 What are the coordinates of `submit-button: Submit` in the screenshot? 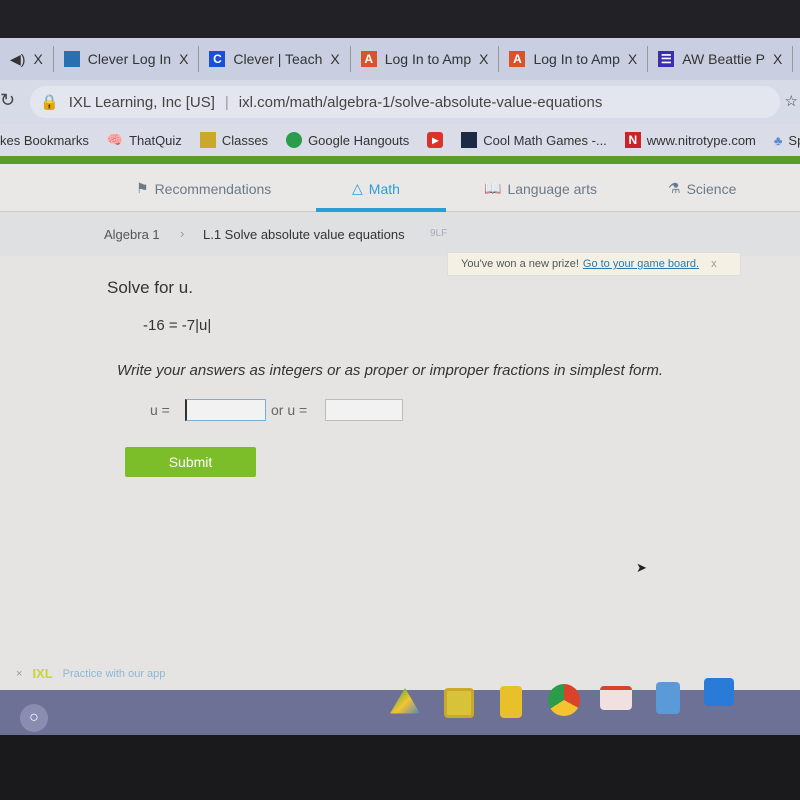 It's located at (190, 462).